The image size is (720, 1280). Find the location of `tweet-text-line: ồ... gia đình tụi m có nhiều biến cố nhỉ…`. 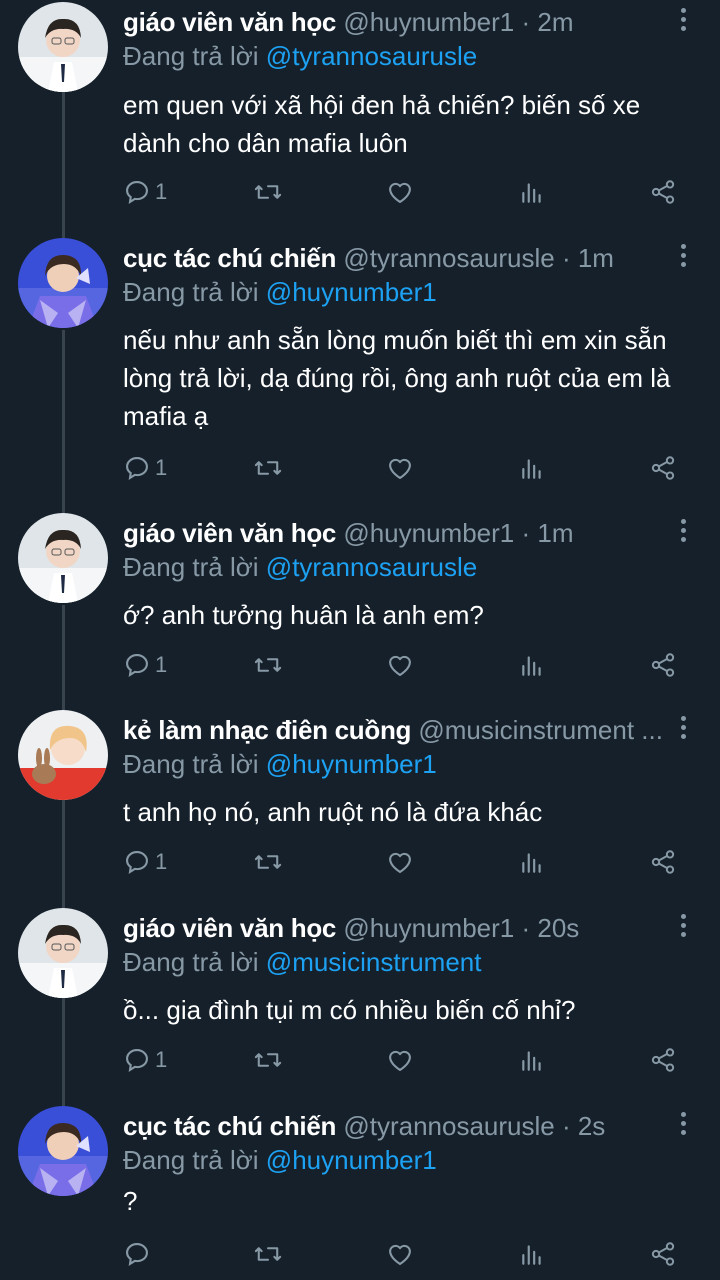

tweet-text-line: ồ... gia đình tụi m có nhiều biến cố nhỉ… is located at coordinates (349, 1010).